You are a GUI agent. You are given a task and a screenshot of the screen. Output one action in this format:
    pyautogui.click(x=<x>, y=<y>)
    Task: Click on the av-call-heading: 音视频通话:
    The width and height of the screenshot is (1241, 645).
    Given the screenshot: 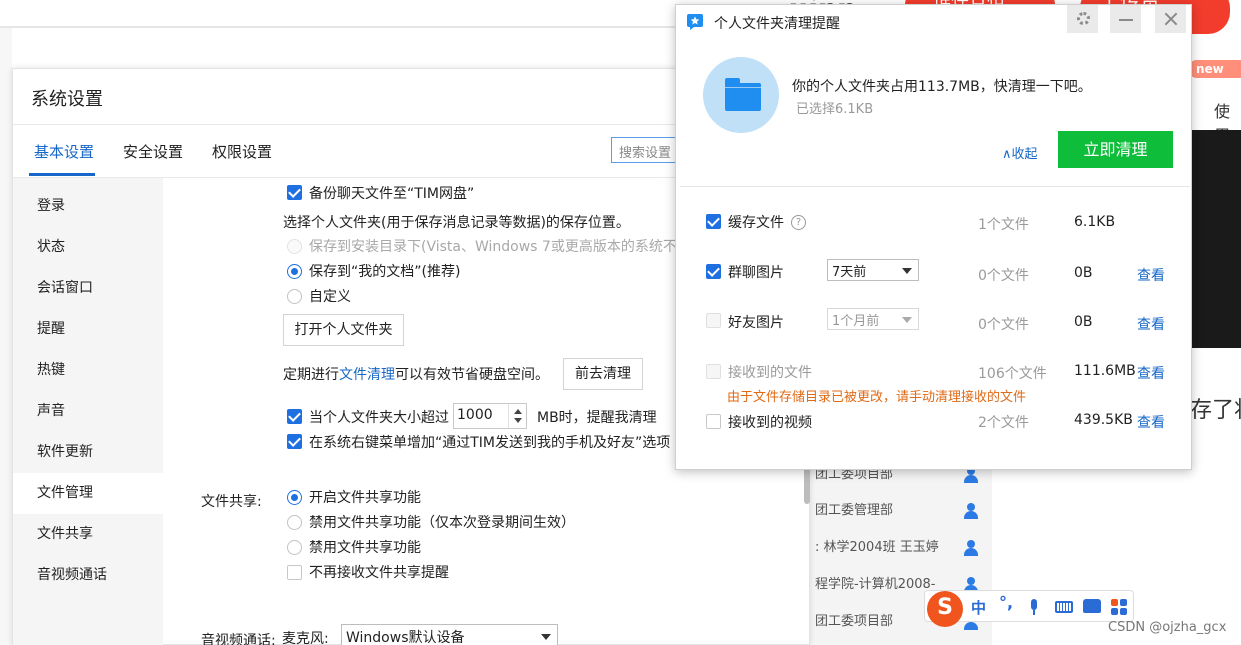 What is the action you would take?
    pyautogui.click(x=238, y=639)
    